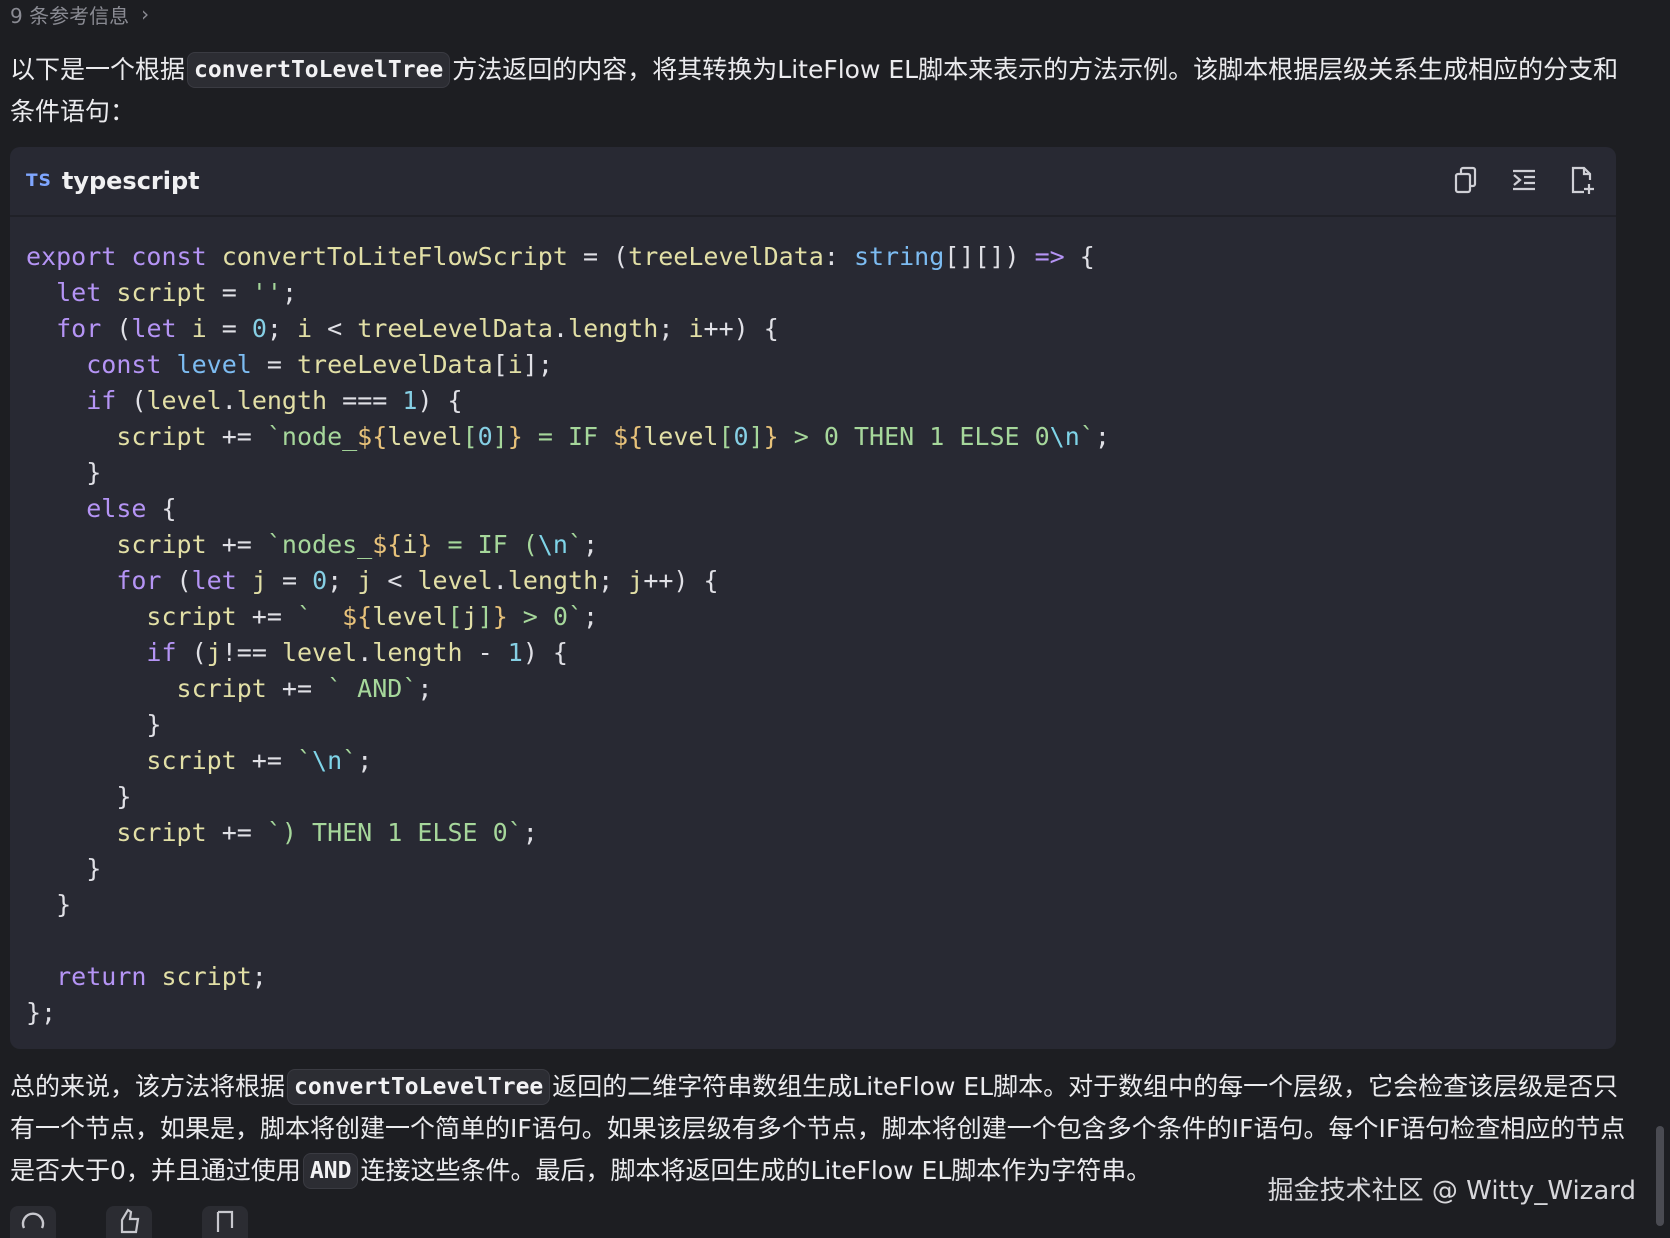 The width and height of the screenshot is (1670, 1238). Describe the element at coordinates (259, 760) in the screenshot. I see `code-line: script += `\n`;` at that location.